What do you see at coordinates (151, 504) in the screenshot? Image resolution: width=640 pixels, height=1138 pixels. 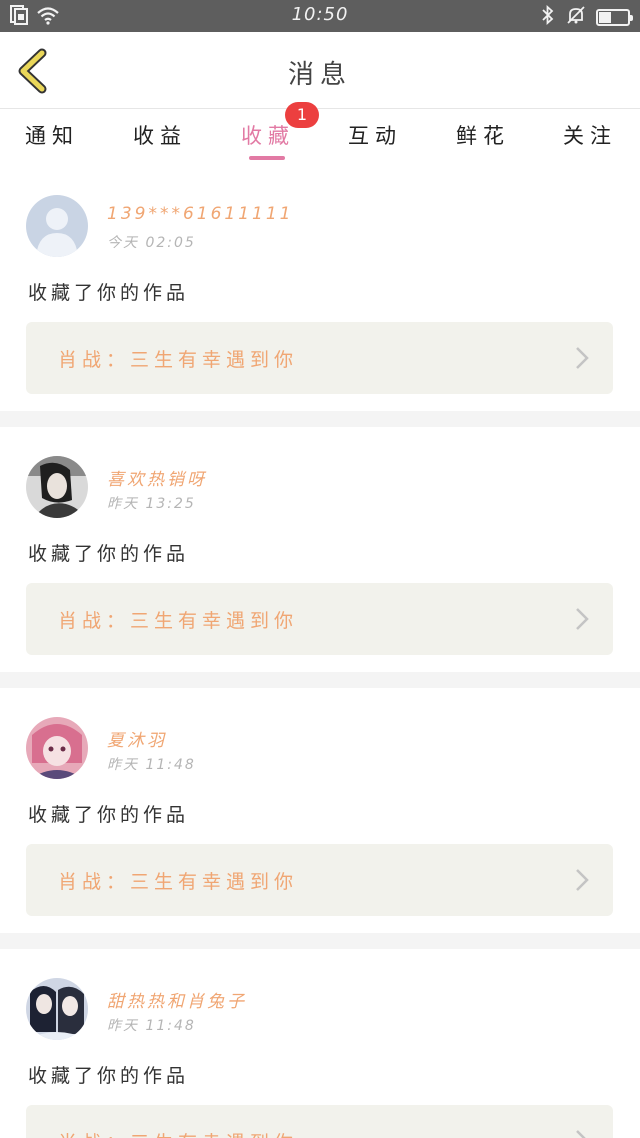 I see `message-time: 昨天 13:25` at bounding box center [151, 504].